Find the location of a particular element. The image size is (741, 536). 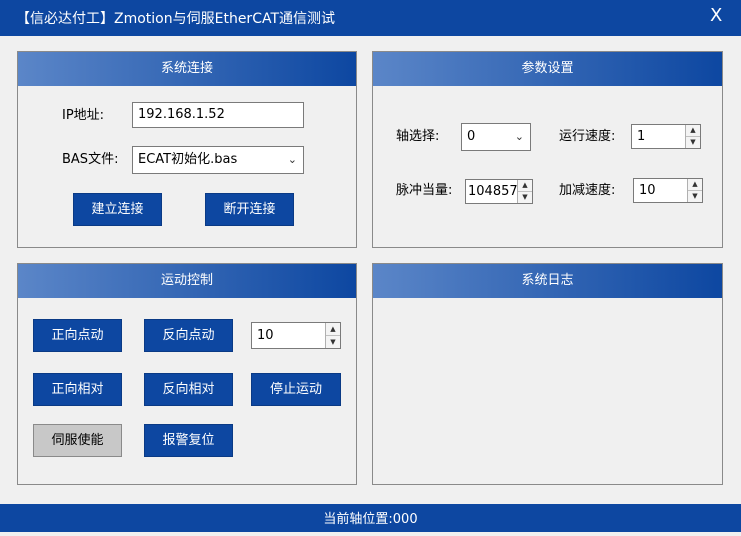

step-distance-value: 10 is located at coordinates (265, 335).